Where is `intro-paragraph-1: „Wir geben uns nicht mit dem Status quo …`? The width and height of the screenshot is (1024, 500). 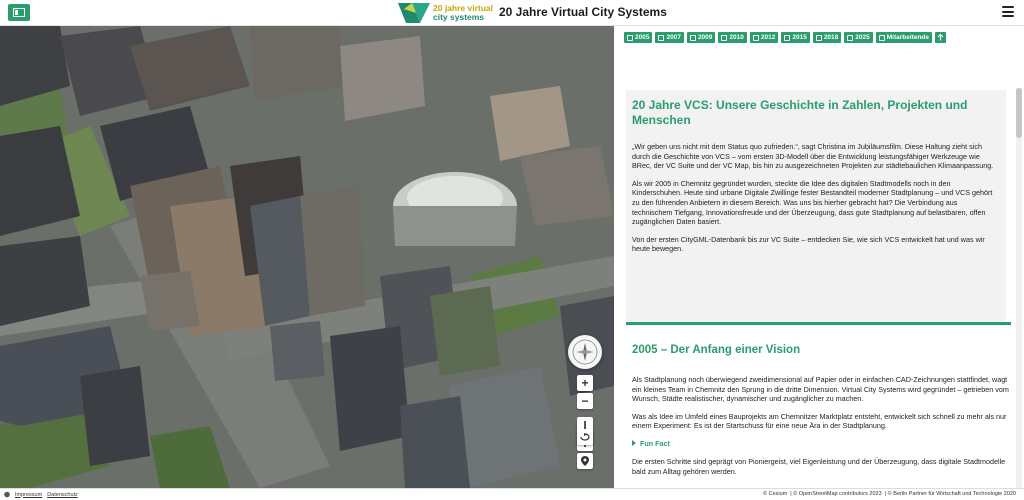
intro-paragraph-1: „Wir geben uns nicht mit dem Status quo … is located at coordinates (813, 156).